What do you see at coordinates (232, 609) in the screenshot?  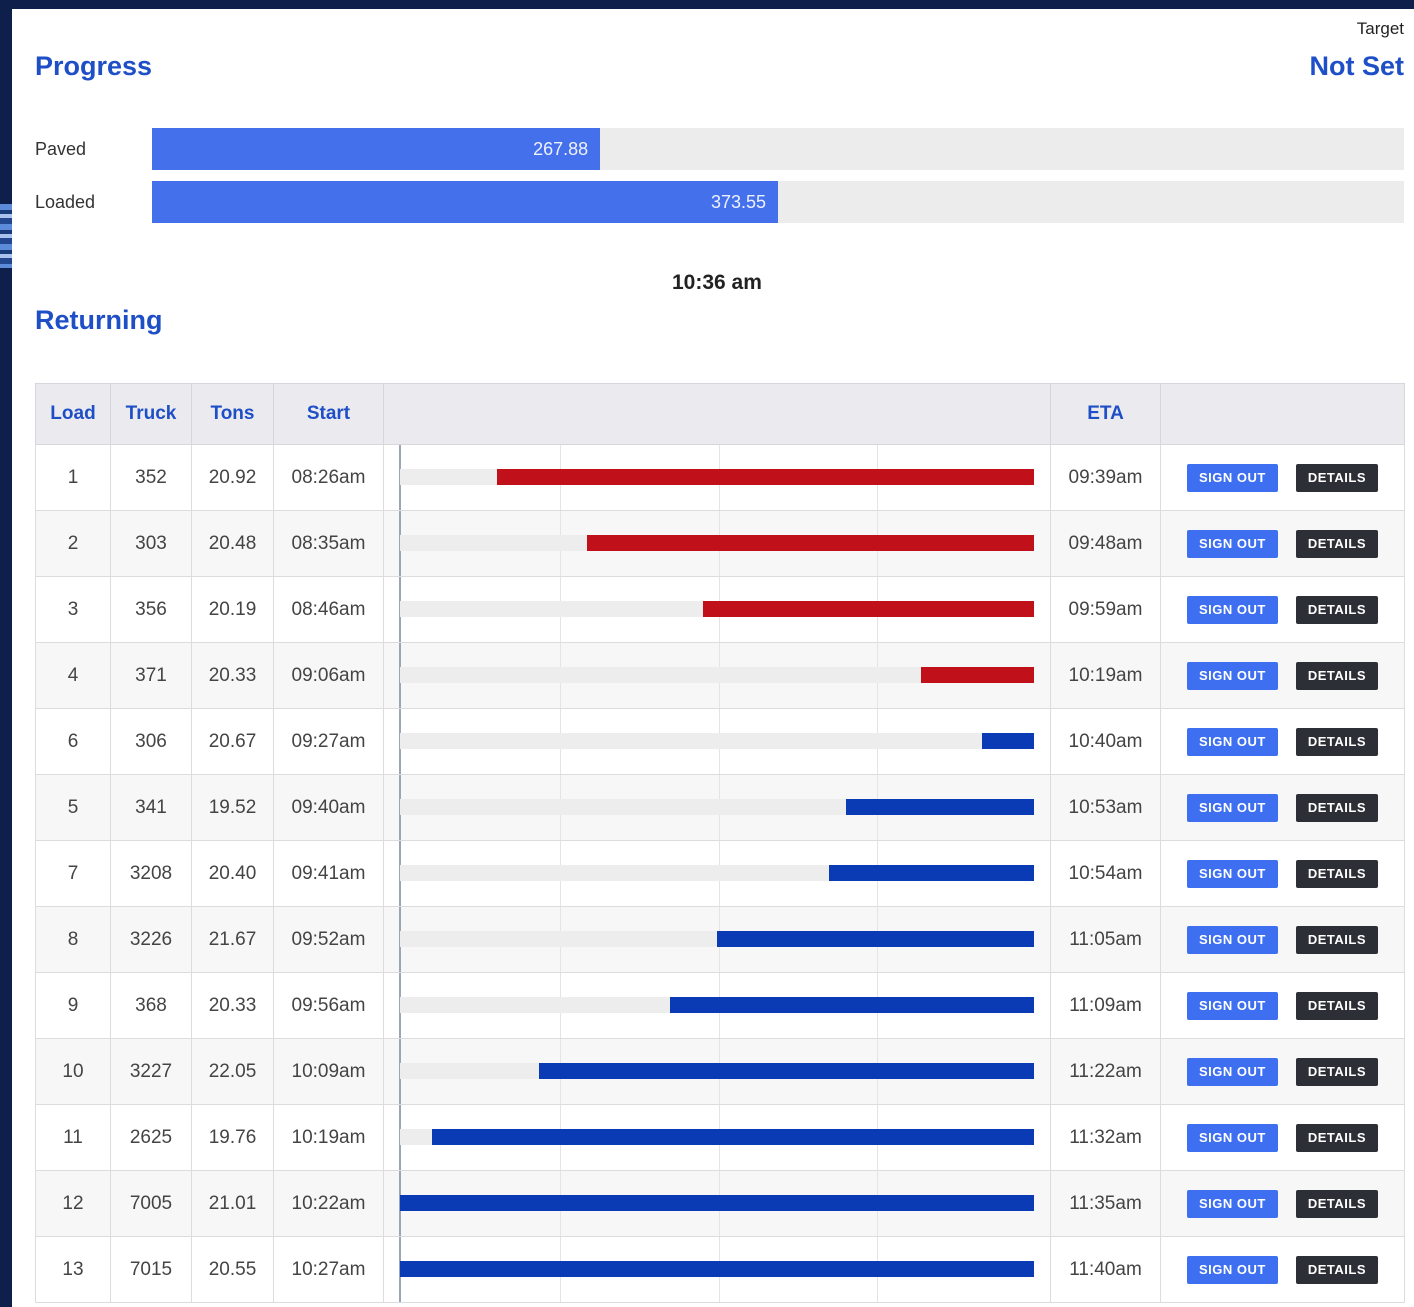 I see `tons-value: 20.19` at bounding box center [232, 609].